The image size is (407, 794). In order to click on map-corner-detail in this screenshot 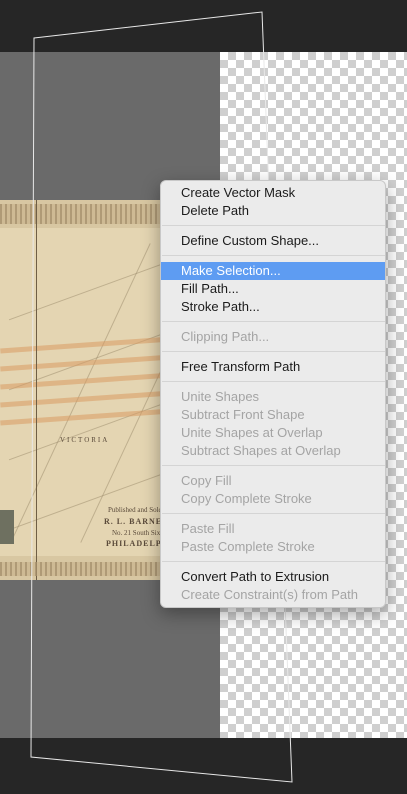, I will do `click(7, 527)`.